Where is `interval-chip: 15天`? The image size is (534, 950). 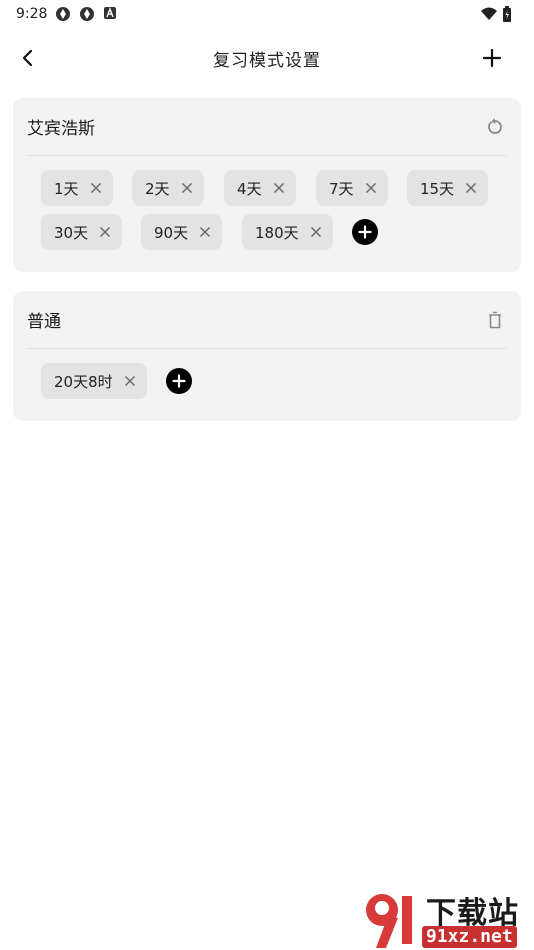
interval-chip: 15天 is located at coordinates (448, 188).